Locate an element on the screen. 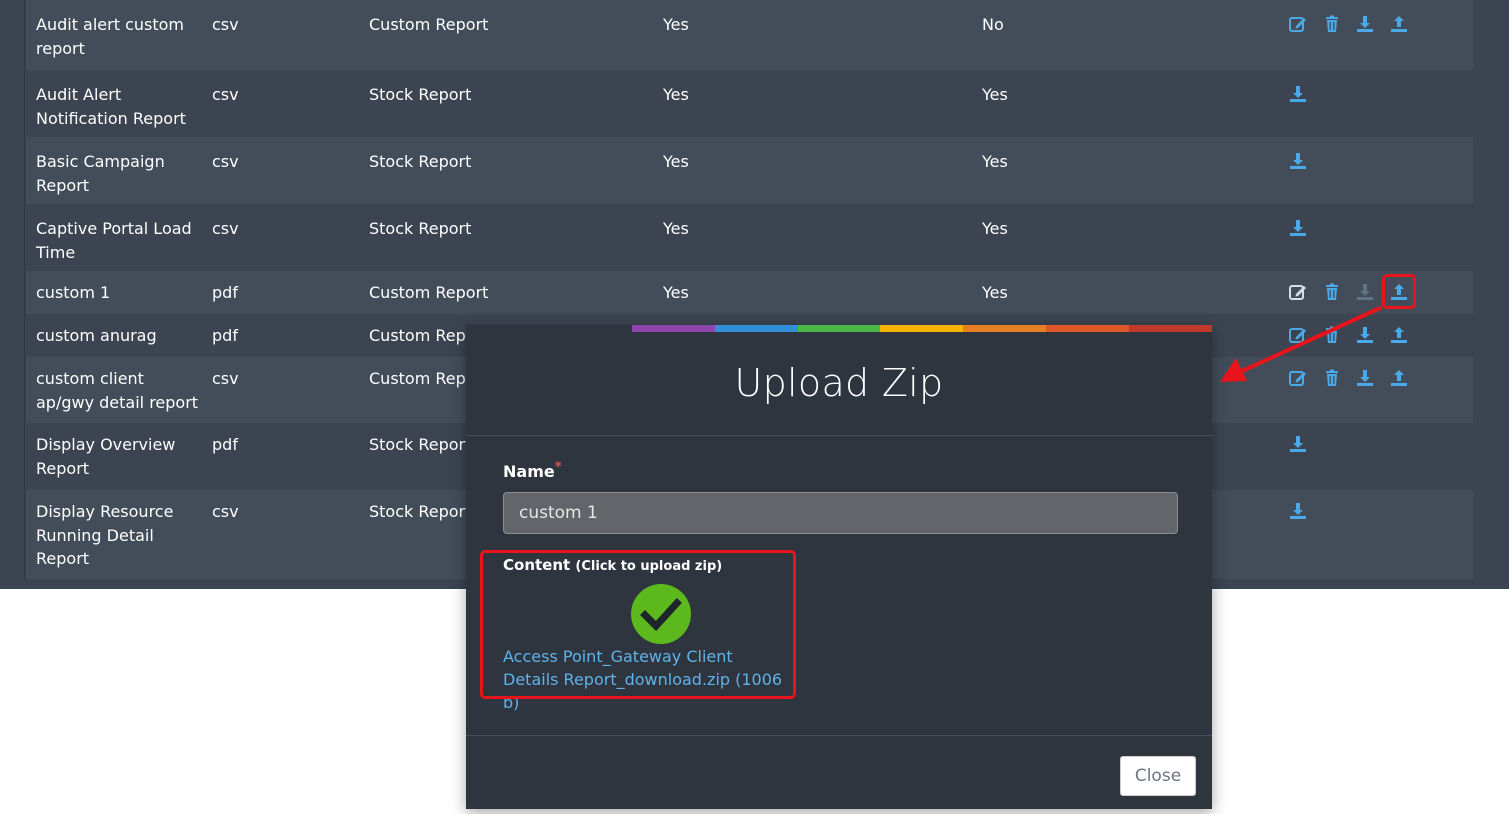 Image resolution: width=1509 pixels, height=814 pixels. upload-icon-highlight is located at coordinates (1399, 291).